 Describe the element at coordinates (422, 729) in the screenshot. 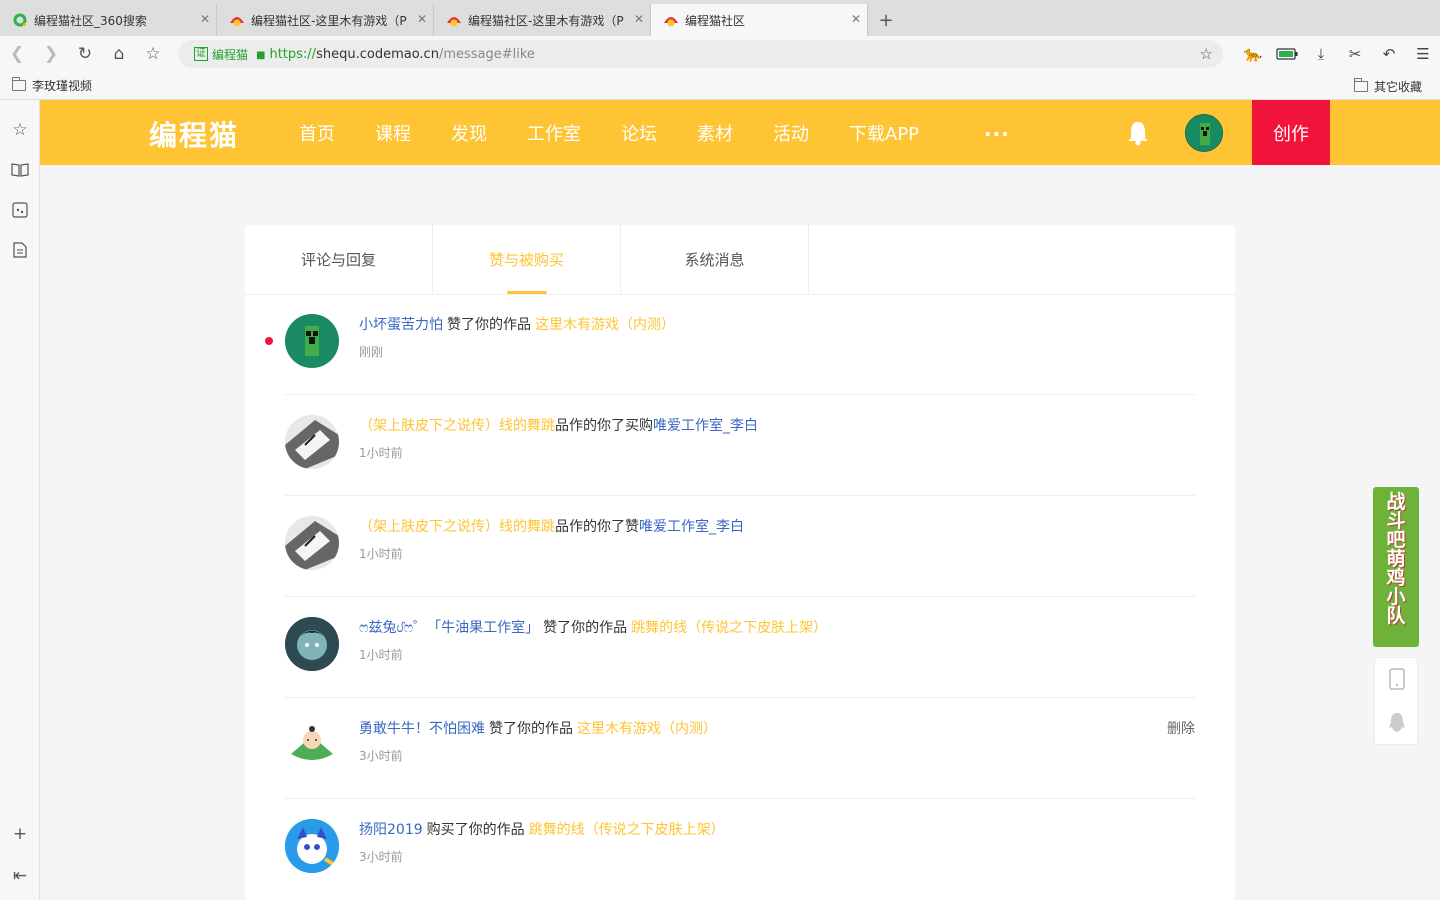

I see `message-user-link: 勇敢牛牛！不怕困难` at that location.